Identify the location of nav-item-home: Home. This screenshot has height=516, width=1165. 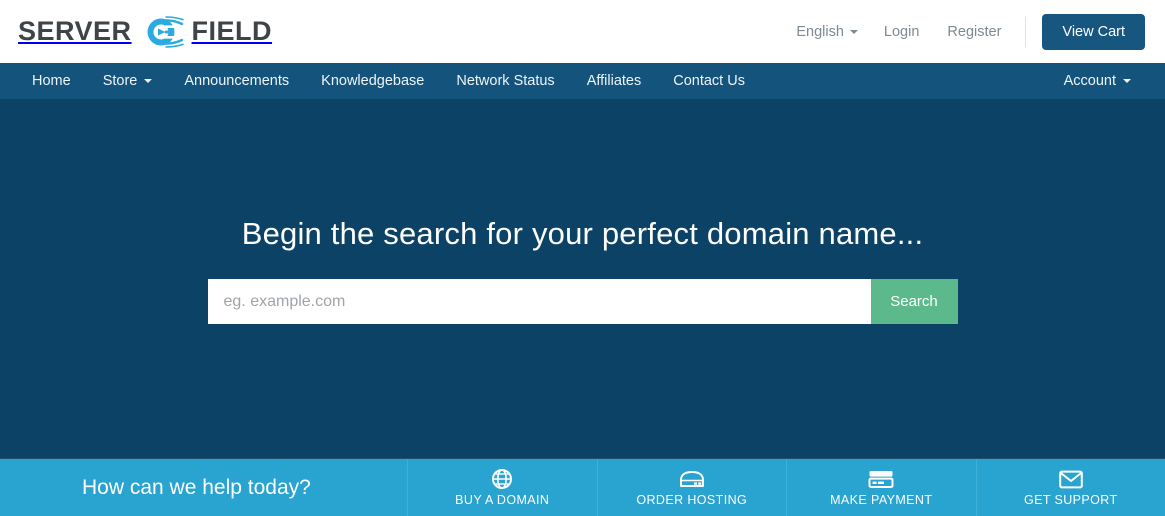
(53, 81).